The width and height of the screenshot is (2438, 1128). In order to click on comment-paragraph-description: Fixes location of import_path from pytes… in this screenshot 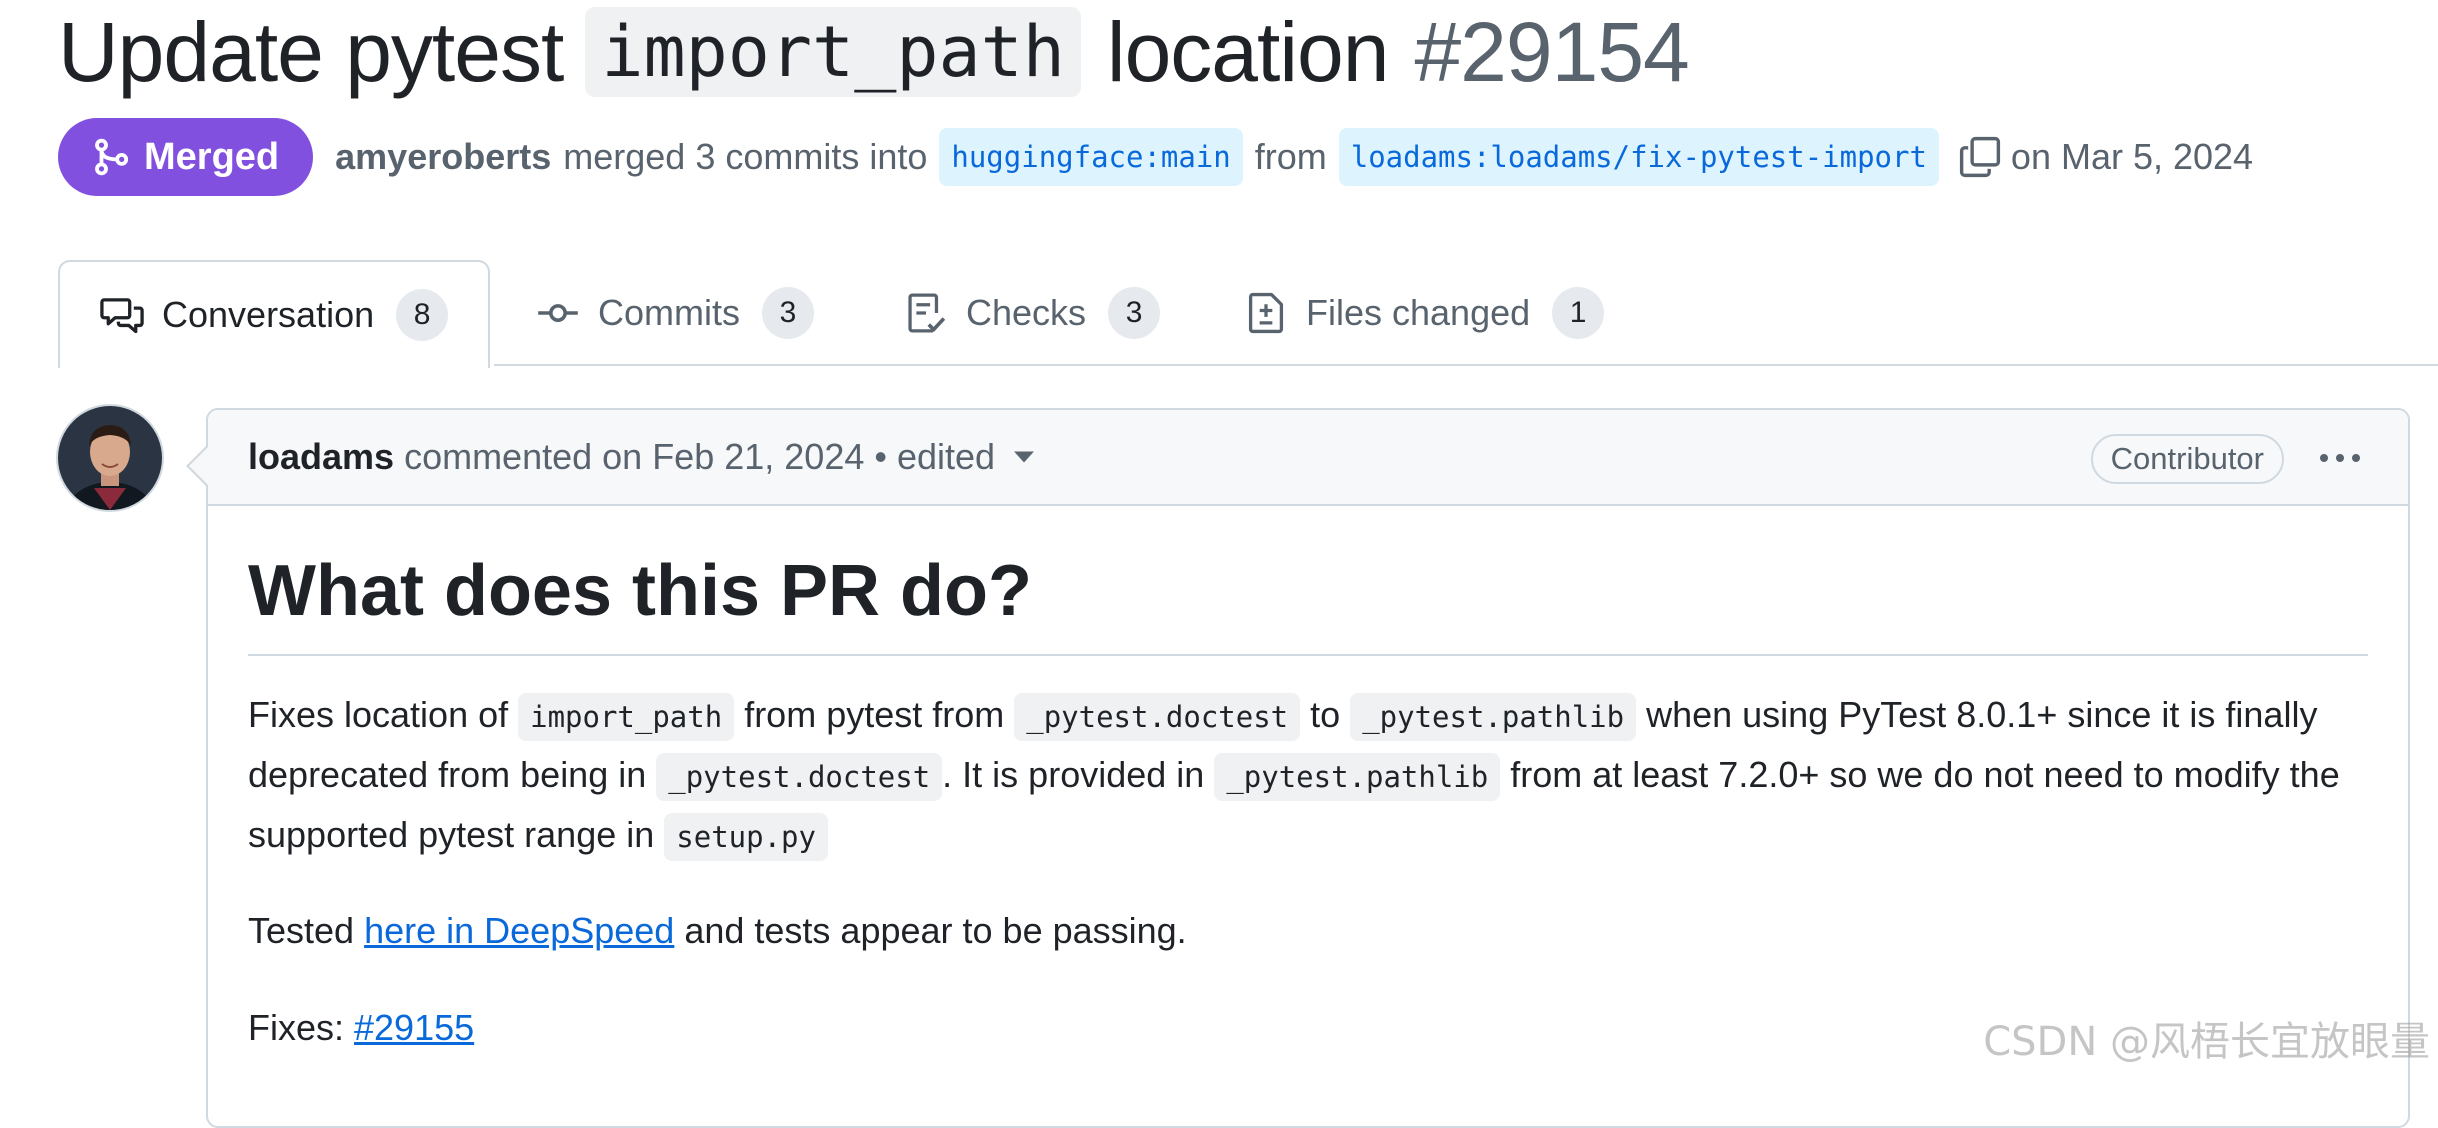, I will do `click(1318, 776)`.